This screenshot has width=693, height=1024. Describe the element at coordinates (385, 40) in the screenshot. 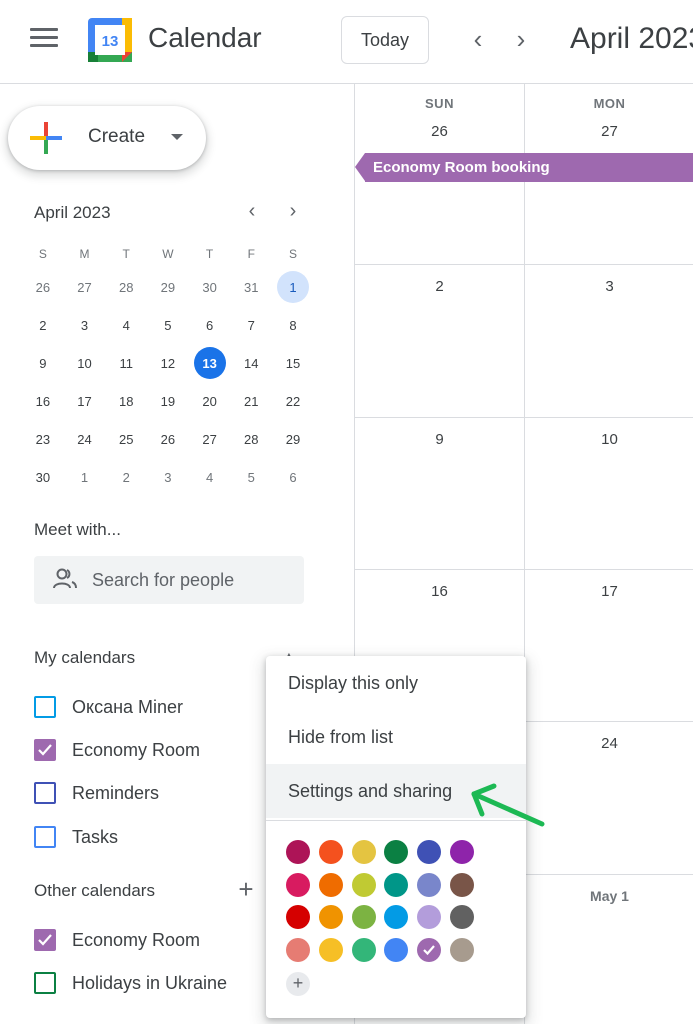

I see `today-button: Today` at that location.